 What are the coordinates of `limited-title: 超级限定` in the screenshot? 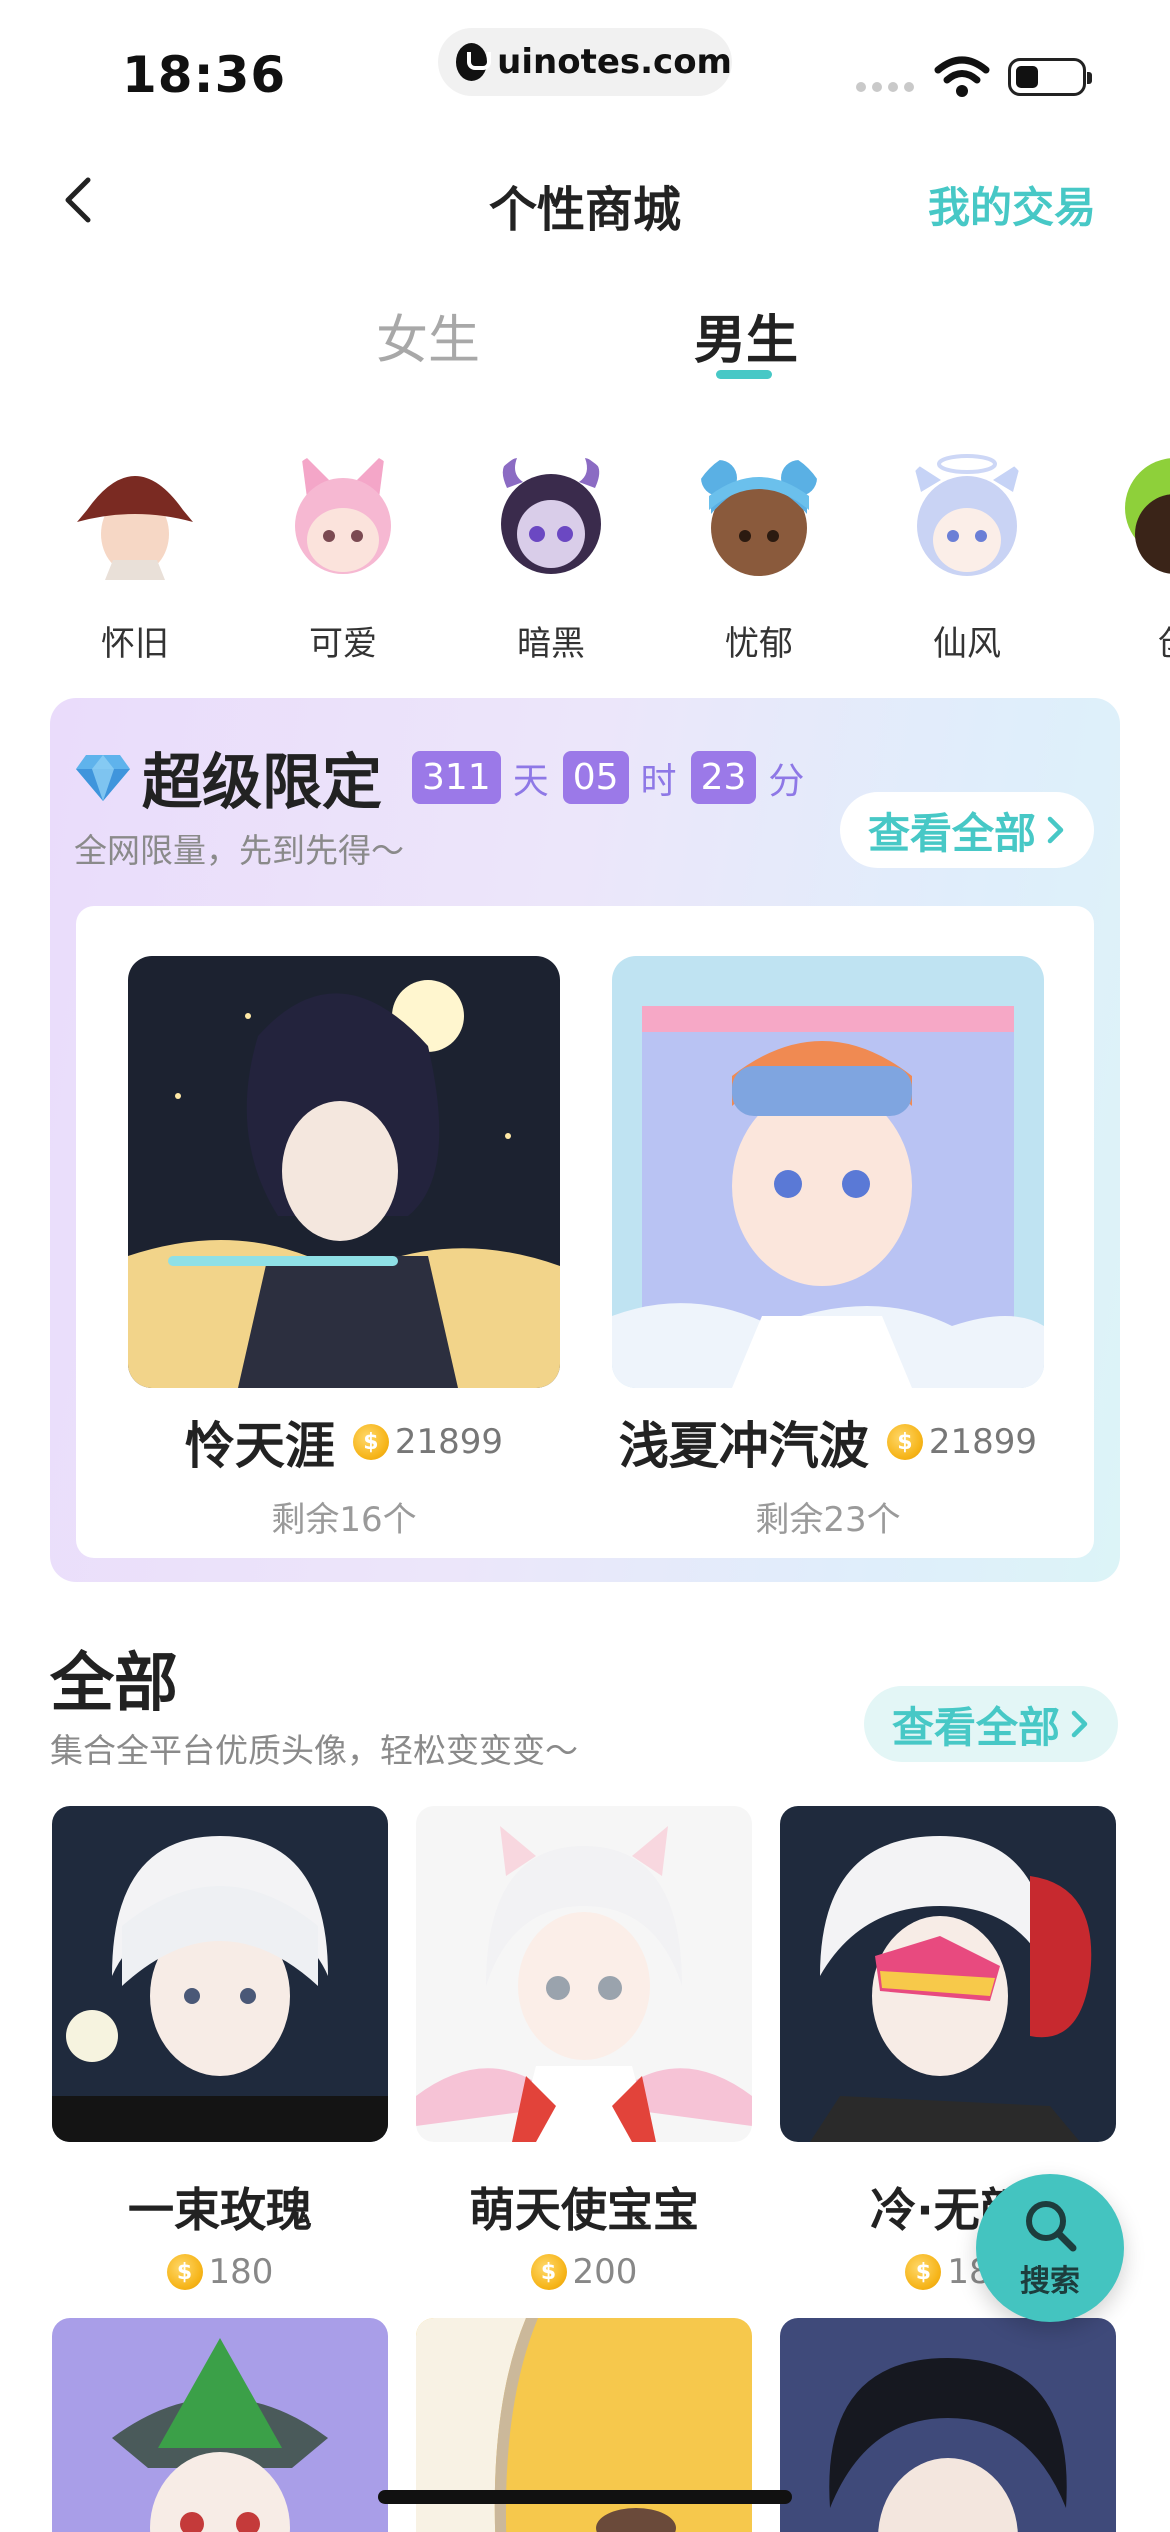 It's located at (262, 783).